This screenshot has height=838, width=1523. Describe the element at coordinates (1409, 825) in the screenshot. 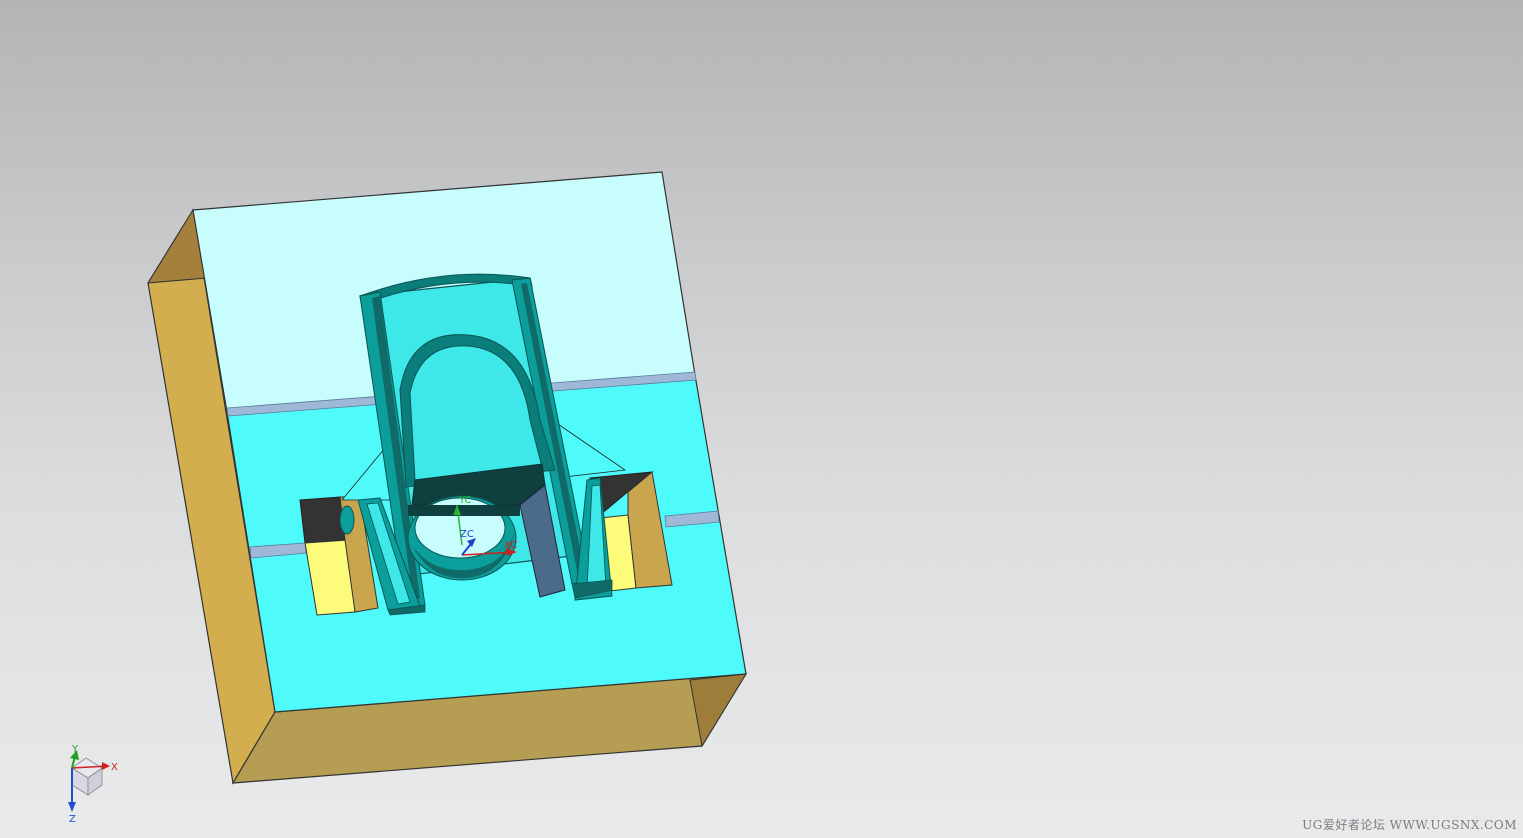

I see `forum-watermark: UG爱好者论坛 WWW.UGSNX.COM` at that location.